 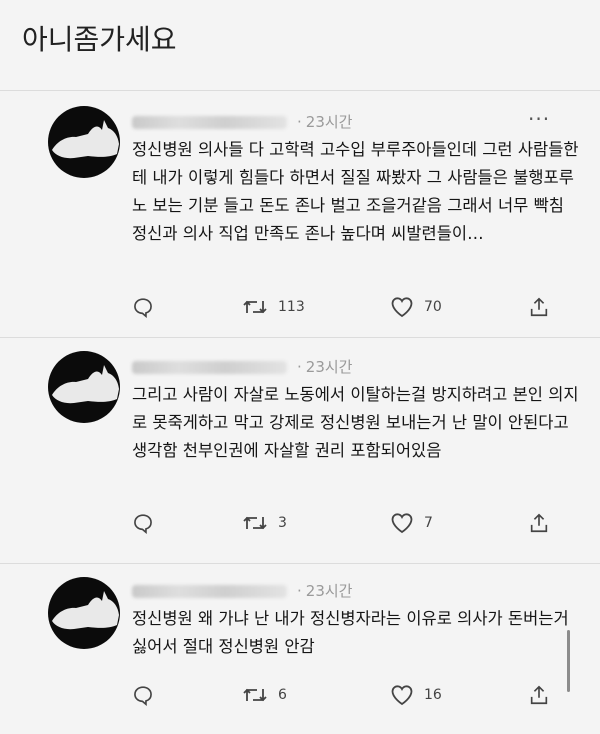 I want to click on retweet-button: 3, so click(x=264, y=523).